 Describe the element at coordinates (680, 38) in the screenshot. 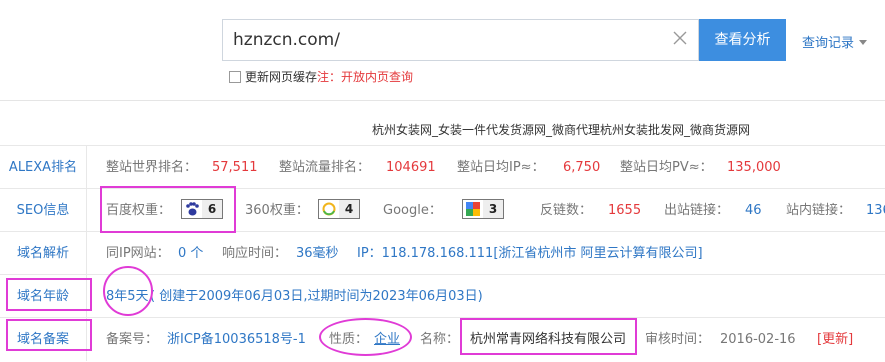

I see `clear-icon` at that location.